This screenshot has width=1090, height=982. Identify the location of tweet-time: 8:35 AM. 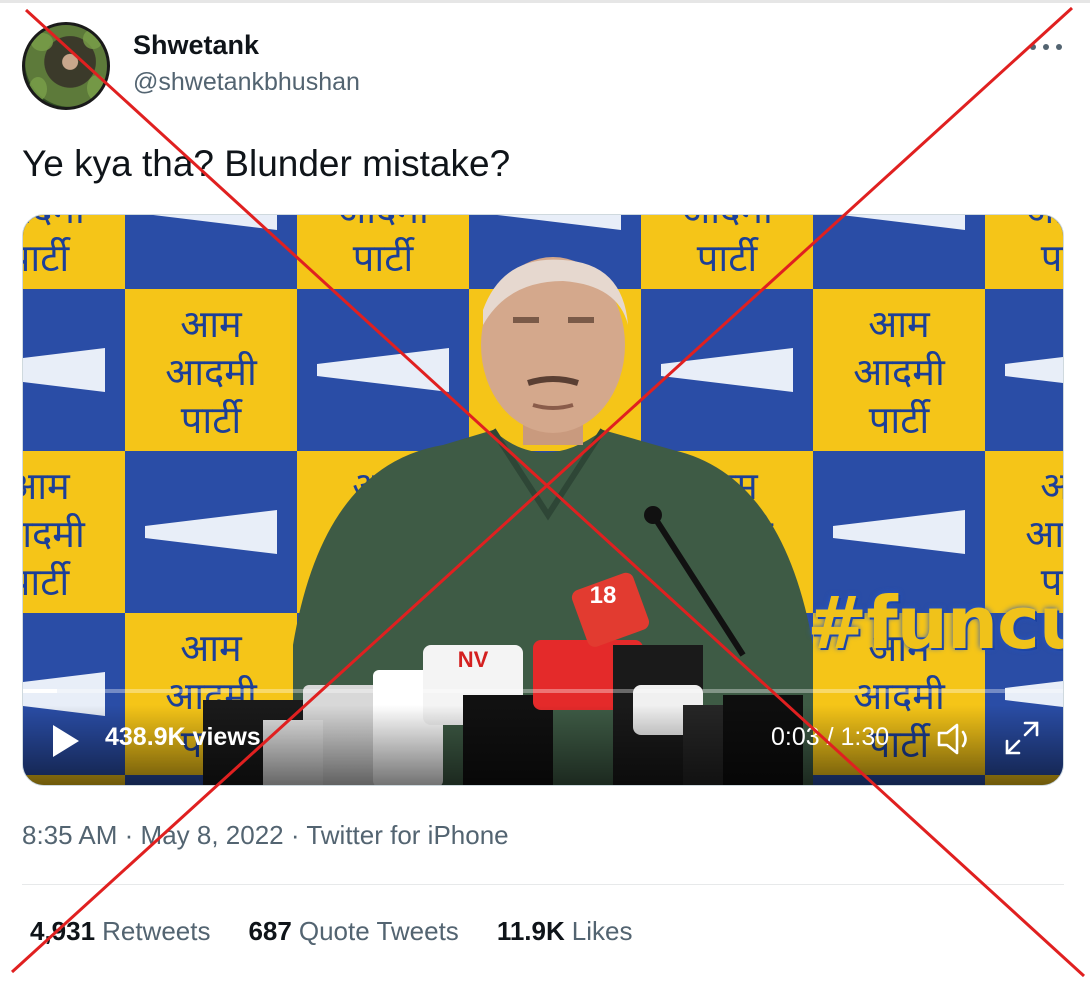
(69, 835).